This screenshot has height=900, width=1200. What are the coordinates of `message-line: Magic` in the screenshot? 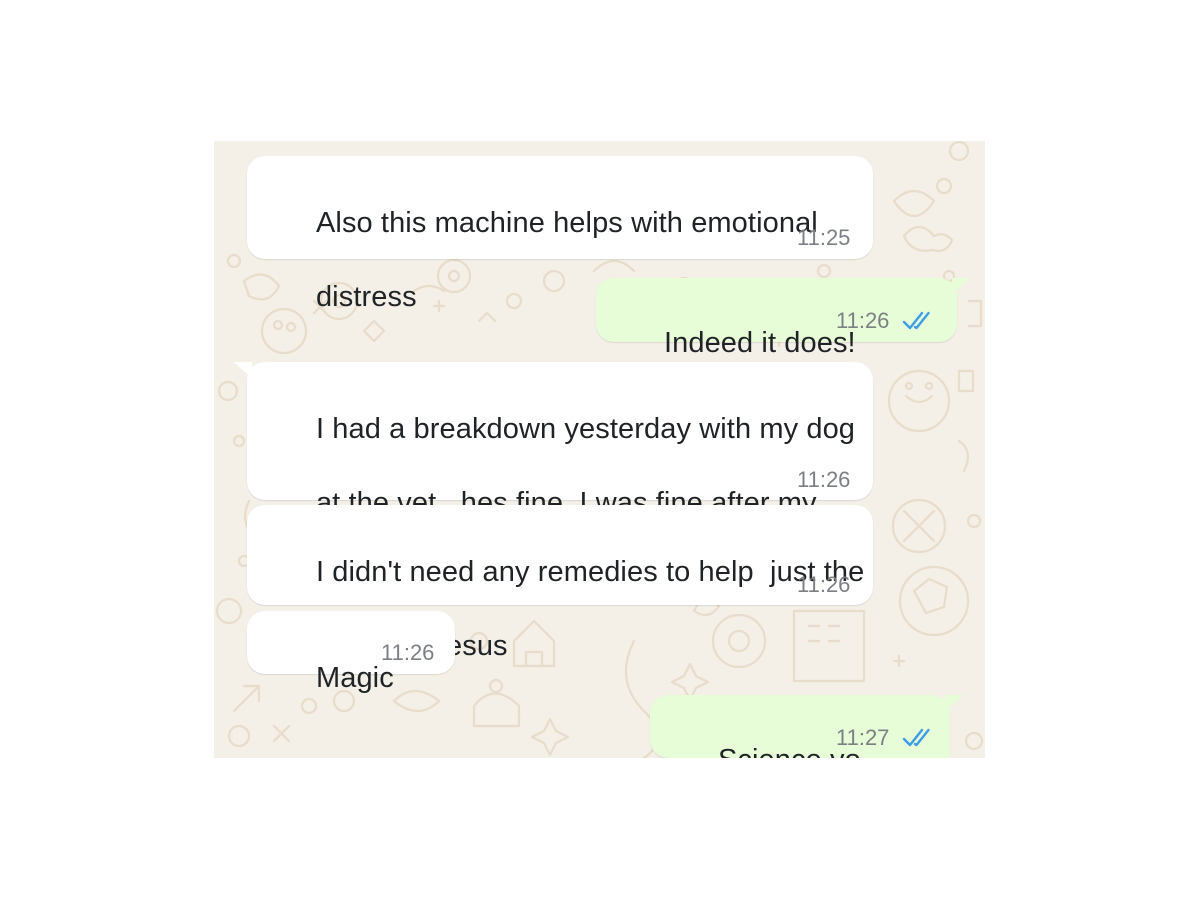 It's located at (354, 678).